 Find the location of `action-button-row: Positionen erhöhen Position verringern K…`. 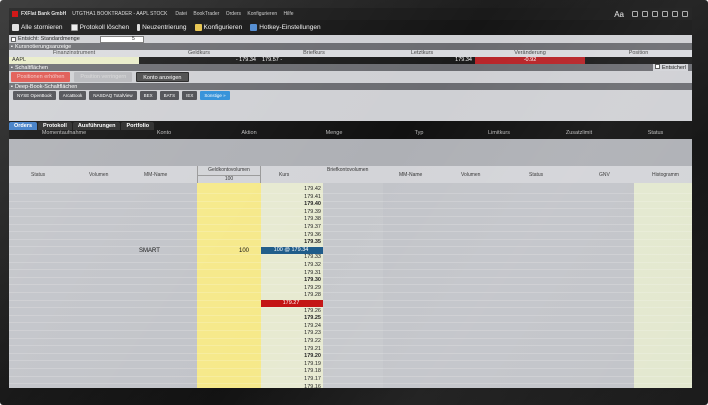

action-button-row: Positionen erhöhen Position verringern K… is located at coordinates (350, 77).